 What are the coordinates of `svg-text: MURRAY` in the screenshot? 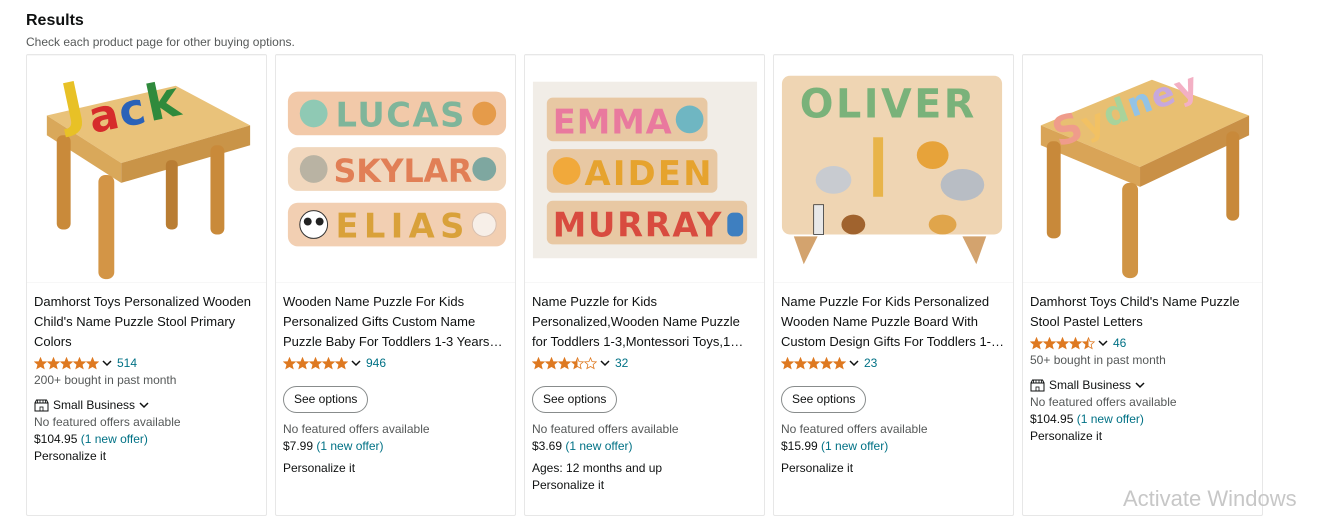 It's located at (637, 224).